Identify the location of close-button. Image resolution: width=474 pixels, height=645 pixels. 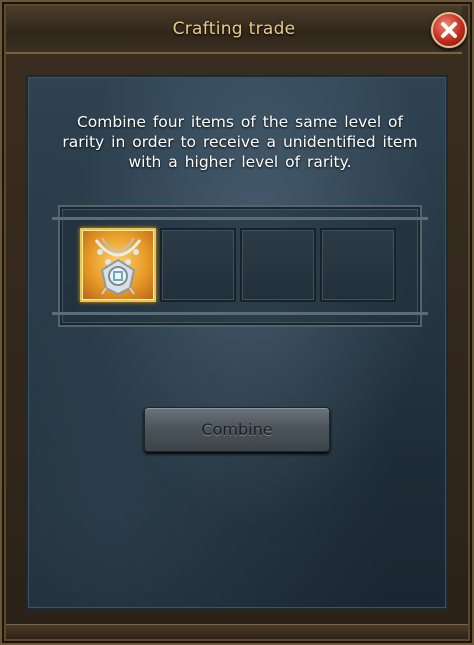
(449, 30).